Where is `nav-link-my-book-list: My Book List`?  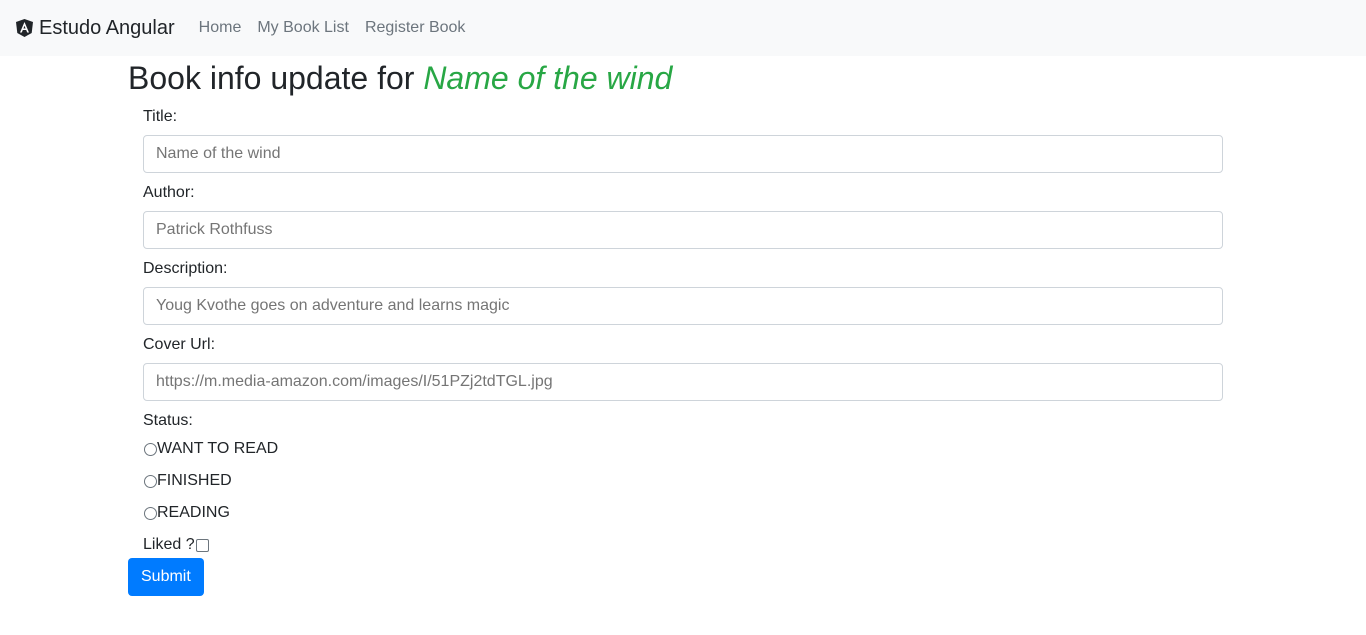 nav-link-my-book-list: My Book List is located at coordinates (303, 28).